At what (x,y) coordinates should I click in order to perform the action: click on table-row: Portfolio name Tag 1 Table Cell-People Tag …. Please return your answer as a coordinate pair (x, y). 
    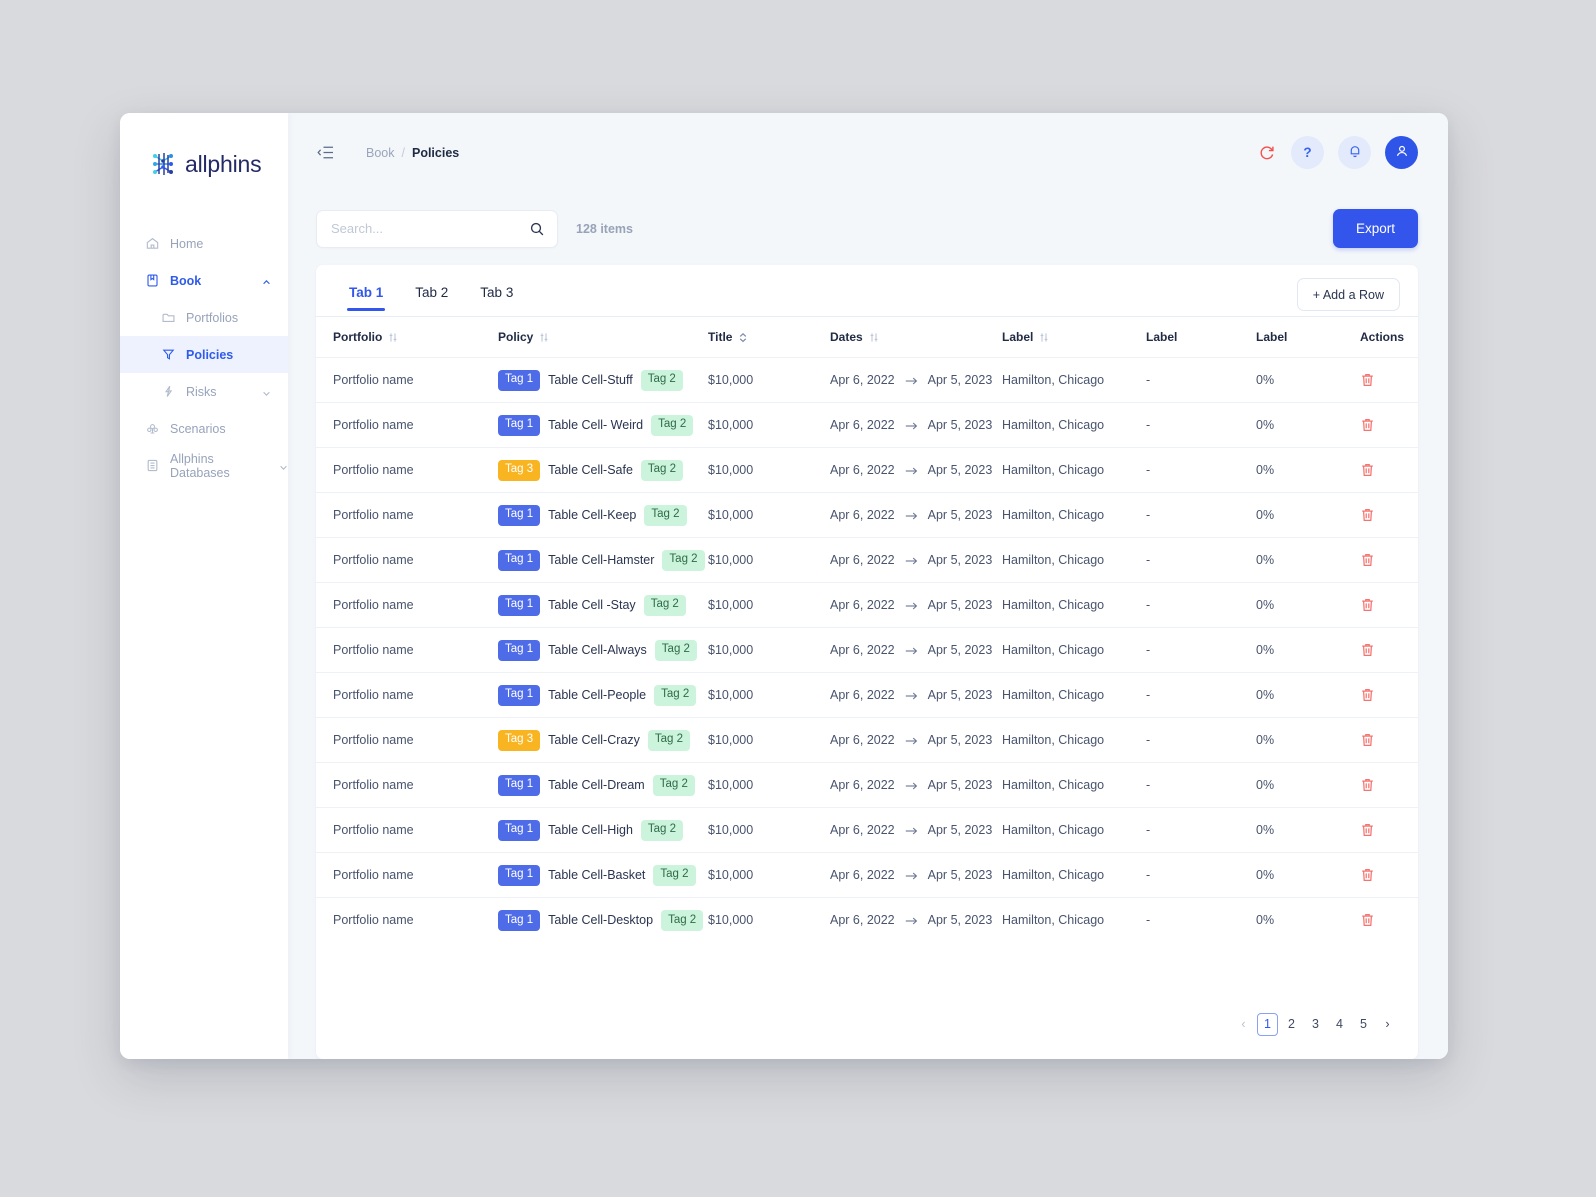
    Looking at the image, I should click on (867, 695).